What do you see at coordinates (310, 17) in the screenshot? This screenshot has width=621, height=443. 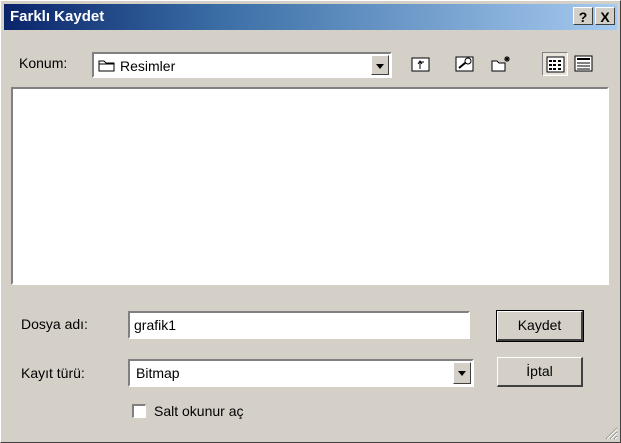 I see `title-bar: Farklı Kaydet ? X` at bounding box center [310, 17].